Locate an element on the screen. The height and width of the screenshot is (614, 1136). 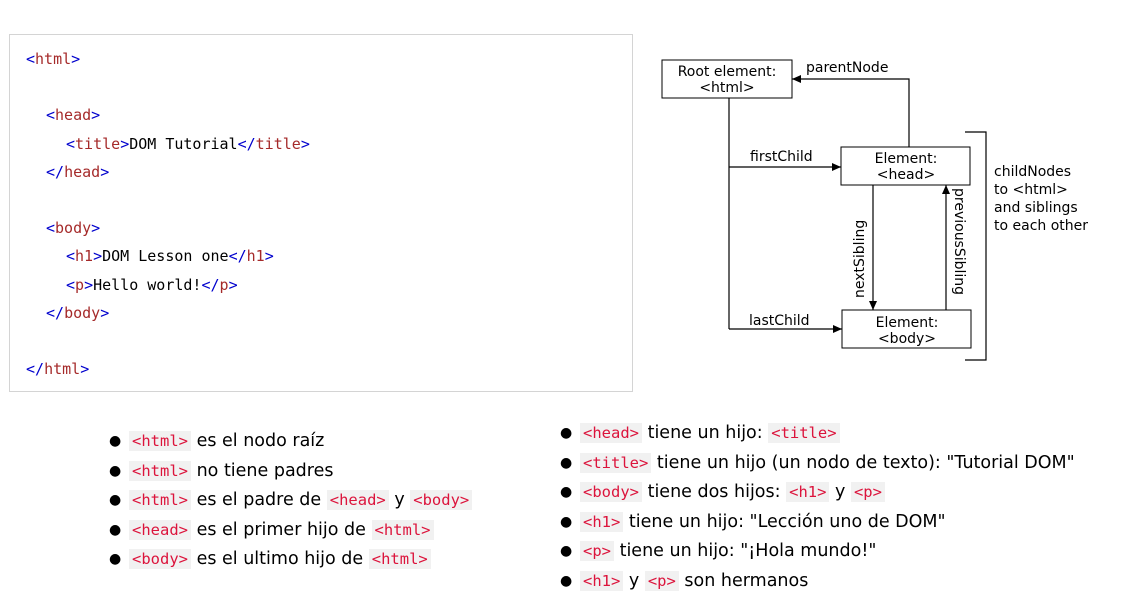
list-item: ● <html> es el nodo raíz is located at coordinates (290, 442).